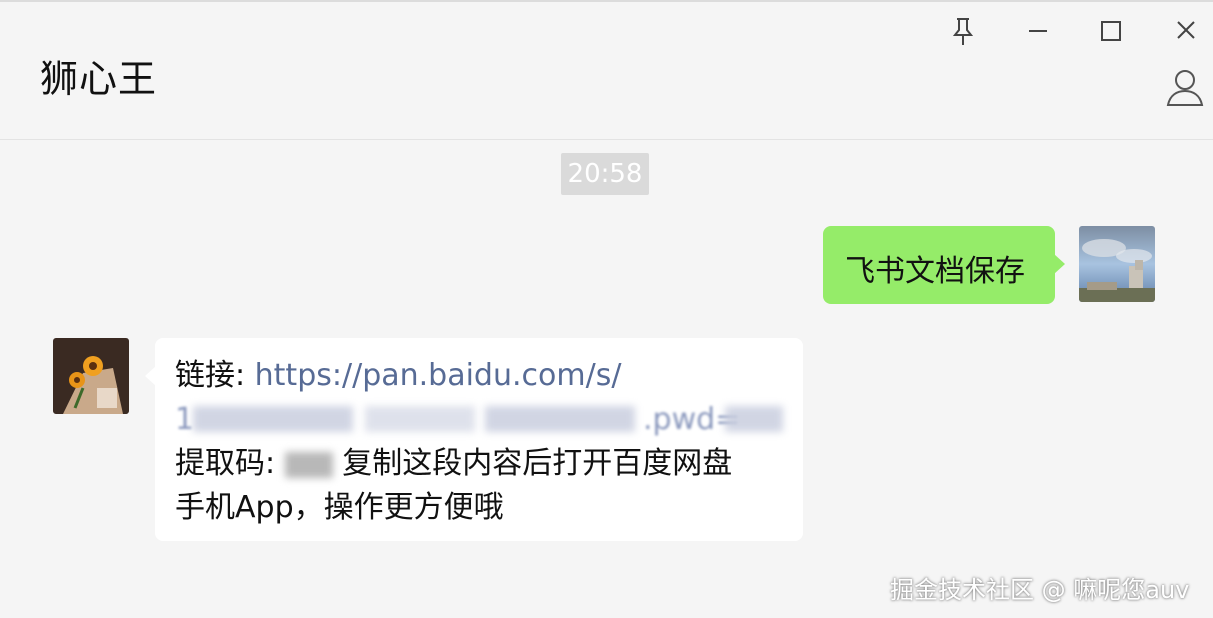 The width and height of the screenshot is (1213, 618). I want to click on extraction-code-redacted, so click(308, 464).